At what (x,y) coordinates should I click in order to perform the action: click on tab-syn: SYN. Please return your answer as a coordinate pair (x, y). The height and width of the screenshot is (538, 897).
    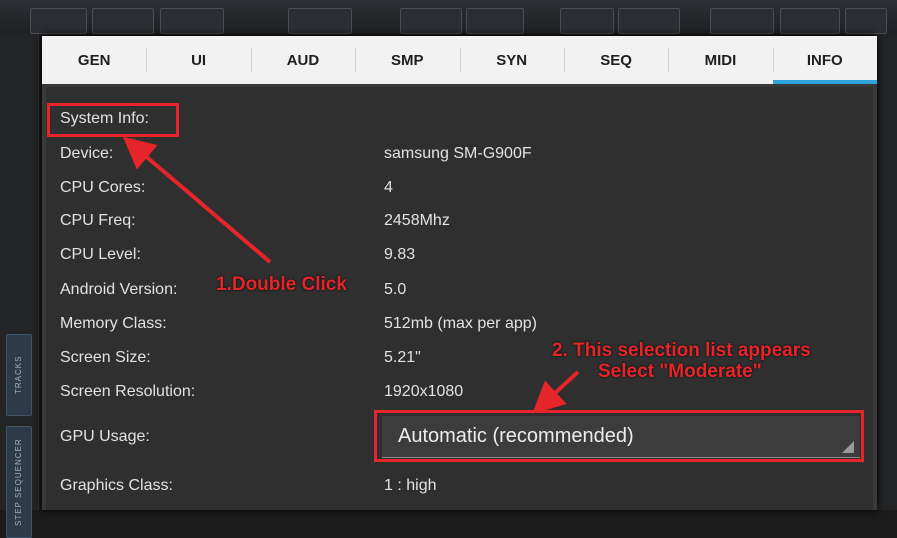
    Looking at the image, I should click on (511, 60).